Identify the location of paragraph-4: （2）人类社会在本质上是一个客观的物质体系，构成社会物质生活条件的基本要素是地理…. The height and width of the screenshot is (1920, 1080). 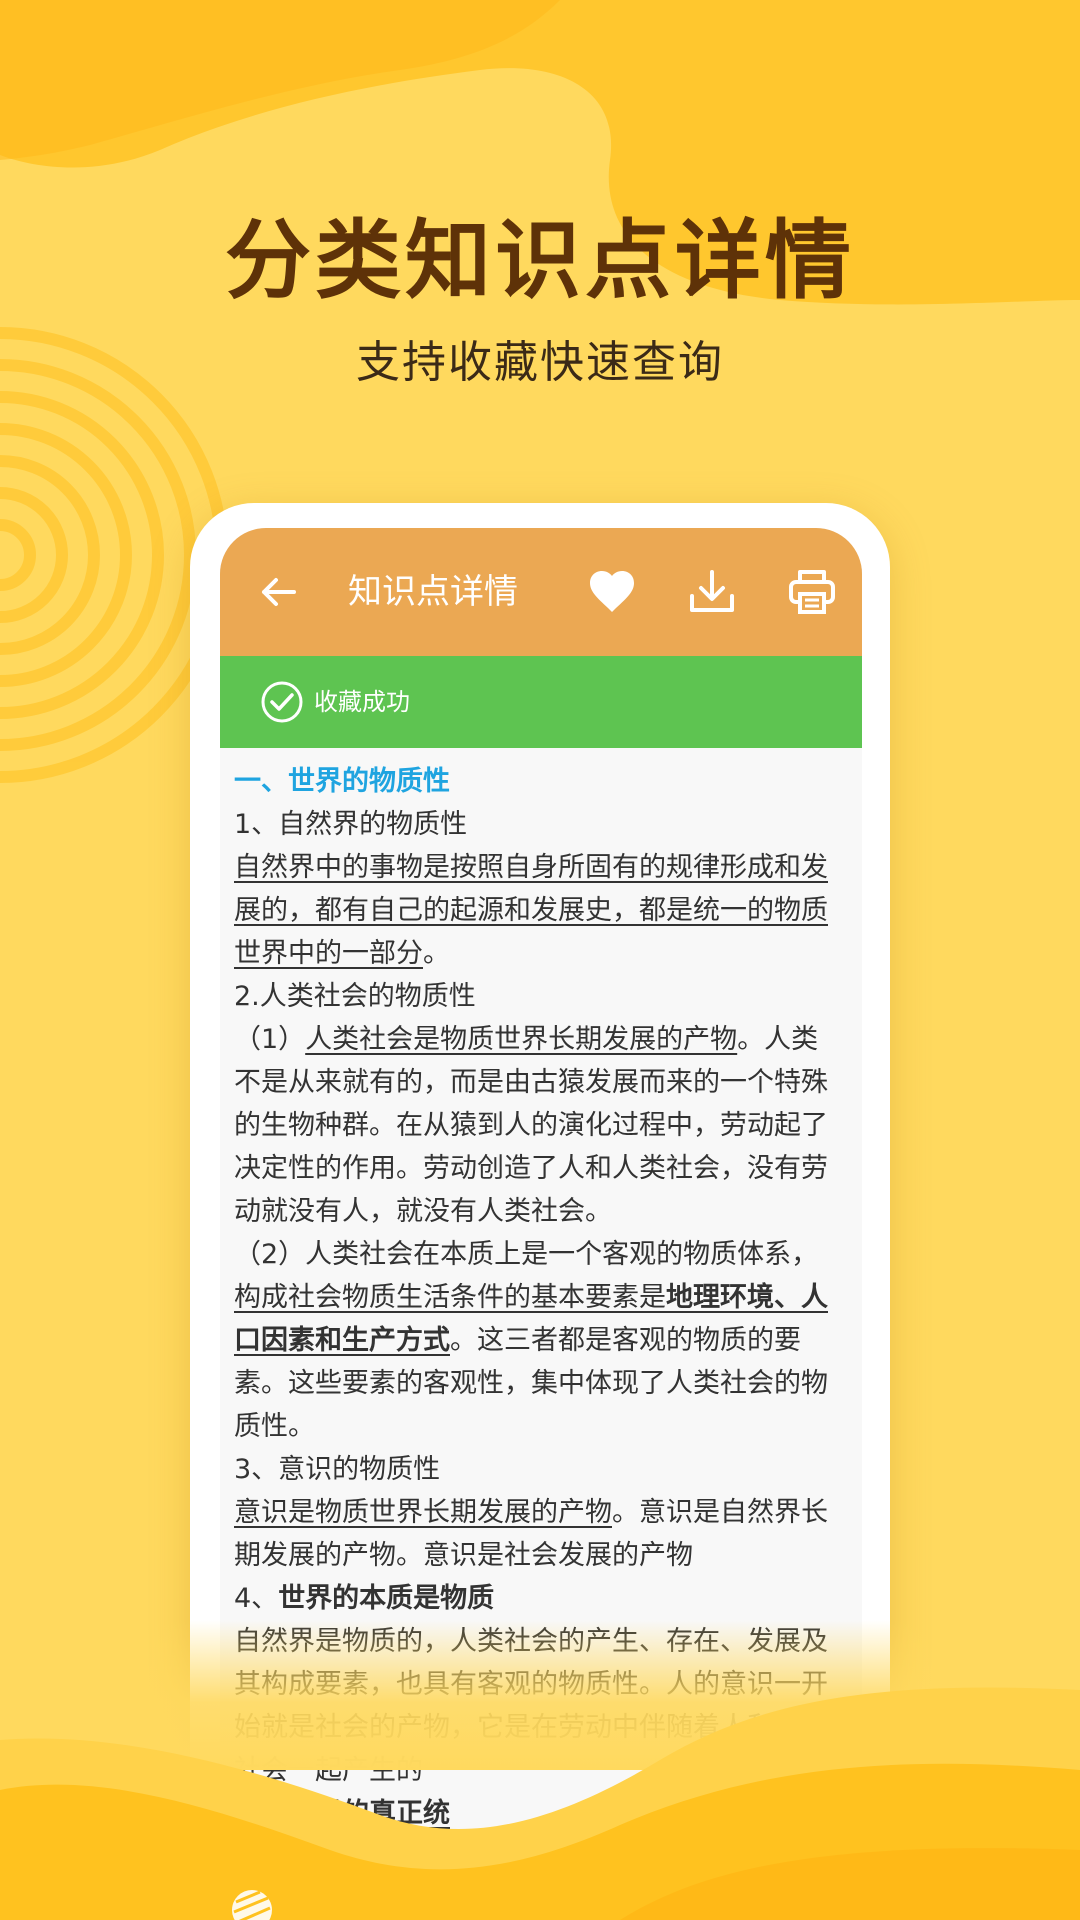
(539, 1340).